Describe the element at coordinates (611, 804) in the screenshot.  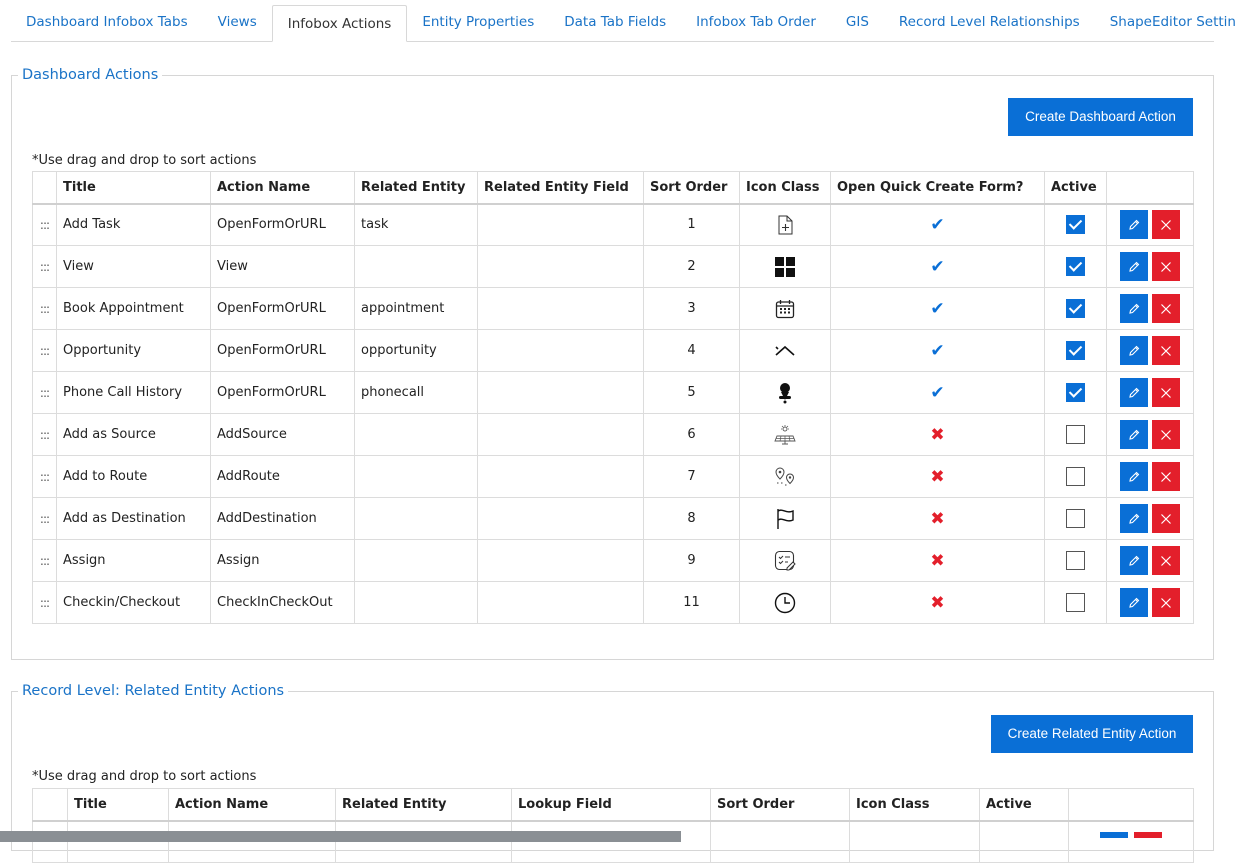
I see `column-header: Lookup Field` at that location.